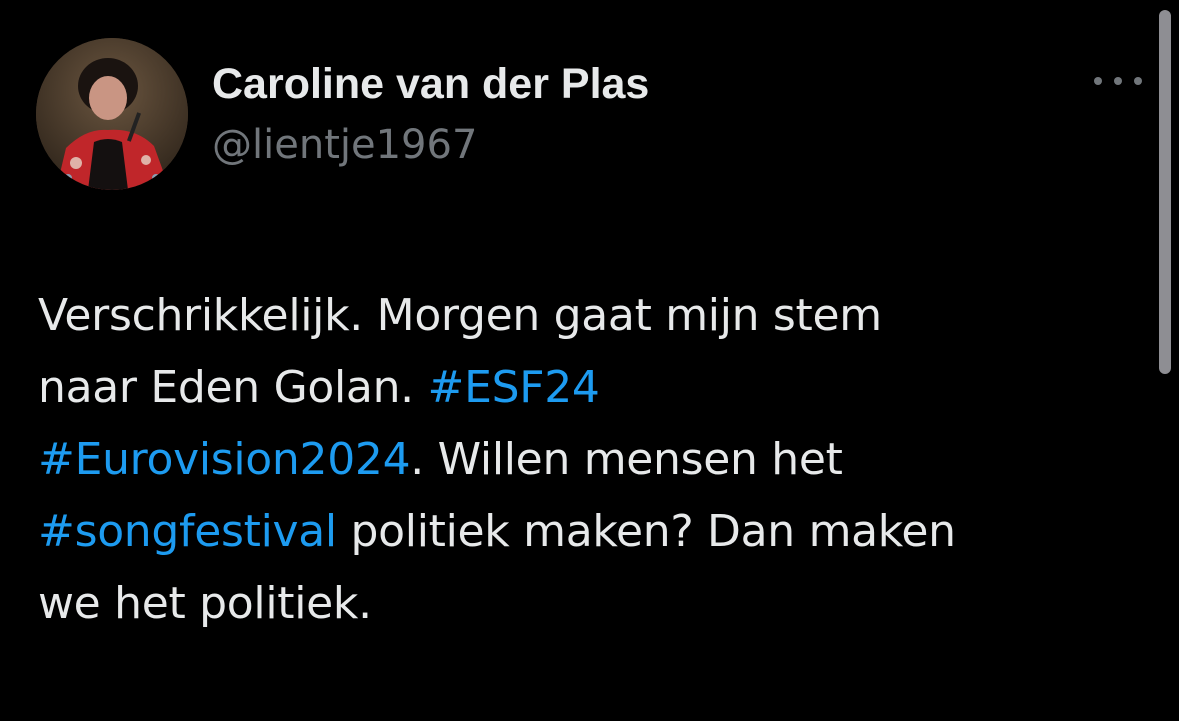 The image size is (1179, 721). What do you see at coordinates (588, 604) in the screenshot?
I see `tweet-line: we het politiek.` at bounding box center [588, 604].